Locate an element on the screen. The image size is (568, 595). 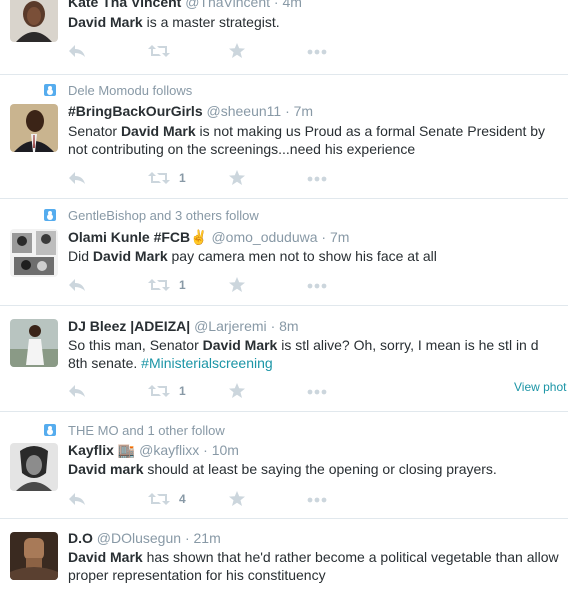
tweet-header: Kate Tha Vincent @ThaVincent · 4m is located at coordinates (185, 5).